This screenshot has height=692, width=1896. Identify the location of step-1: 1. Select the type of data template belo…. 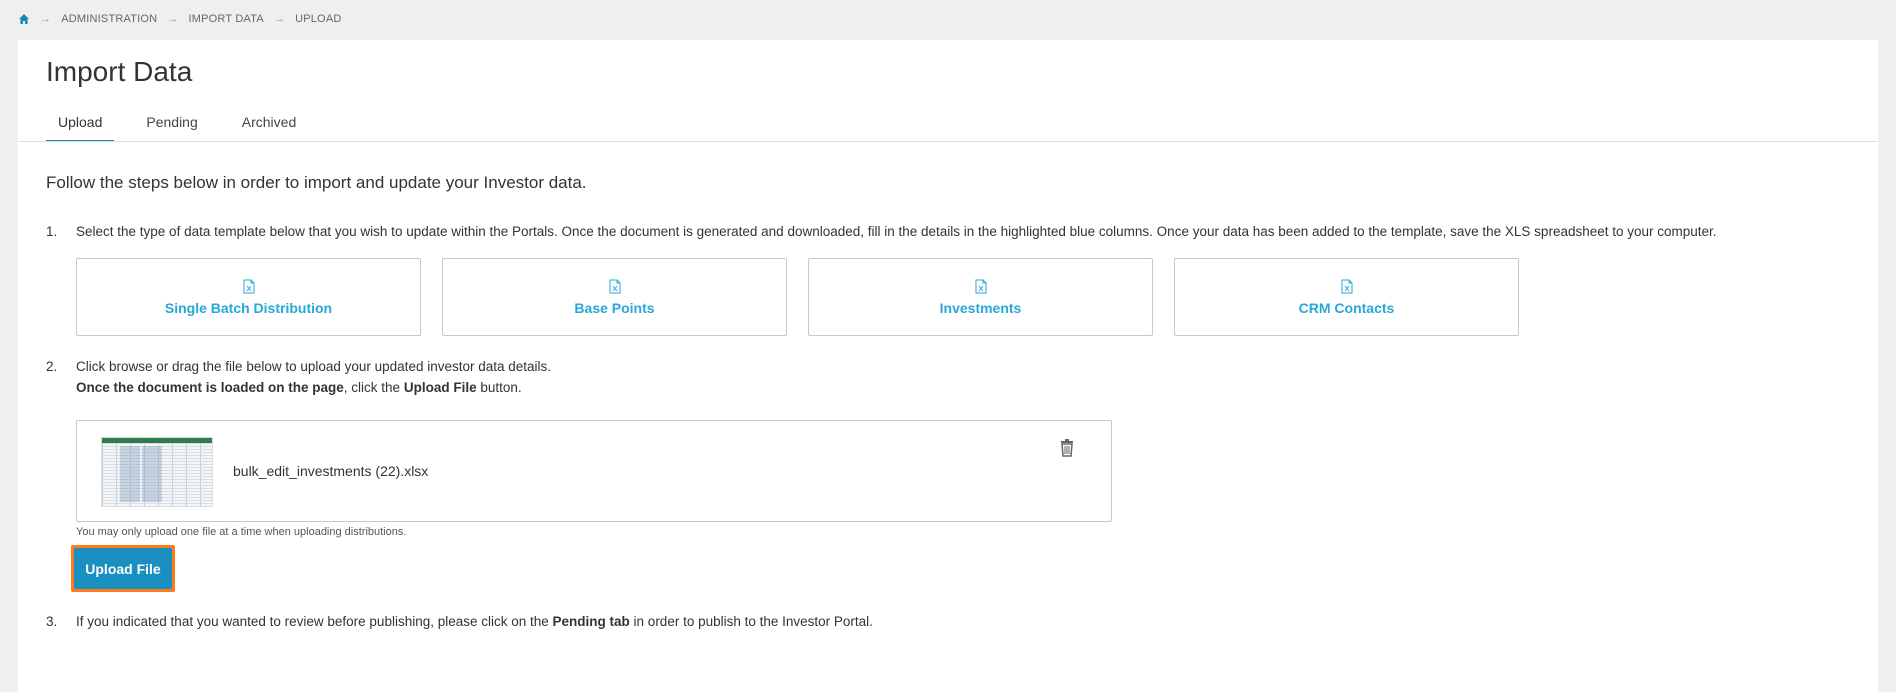
(881, 231).